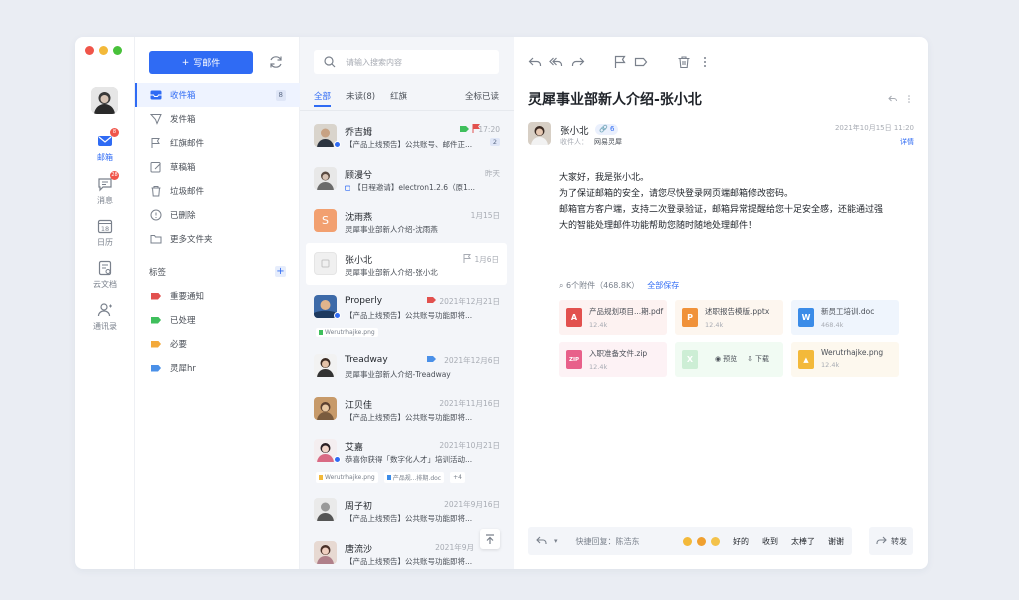  What do you see at coordinates (721, 210) in the screenshot?
I see `body-line: 邮箱官方客户端，支持二次登录验证，邮箱异常提醒给您十足安全感，还能通过强` at bounding box center [721, 210].